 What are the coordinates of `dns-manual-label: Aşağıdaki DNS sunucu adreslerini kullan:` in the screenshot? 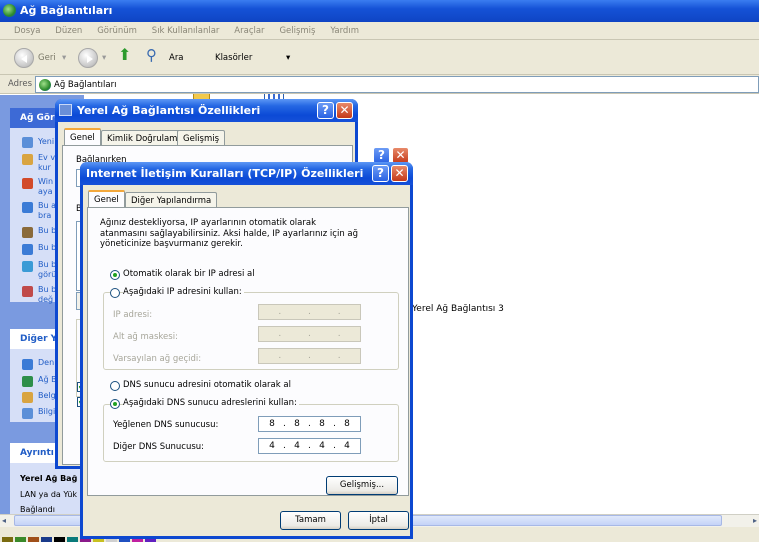 It's located at (211, 403).